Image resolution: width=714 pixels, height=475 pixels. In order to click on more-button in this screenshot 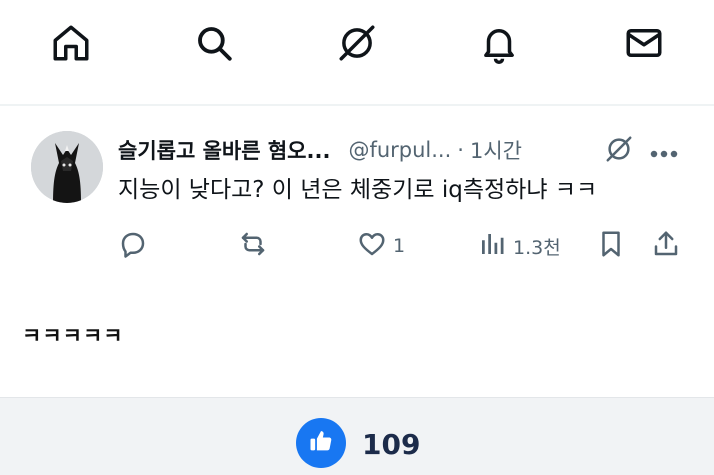, I will do `click(664, 151)`.